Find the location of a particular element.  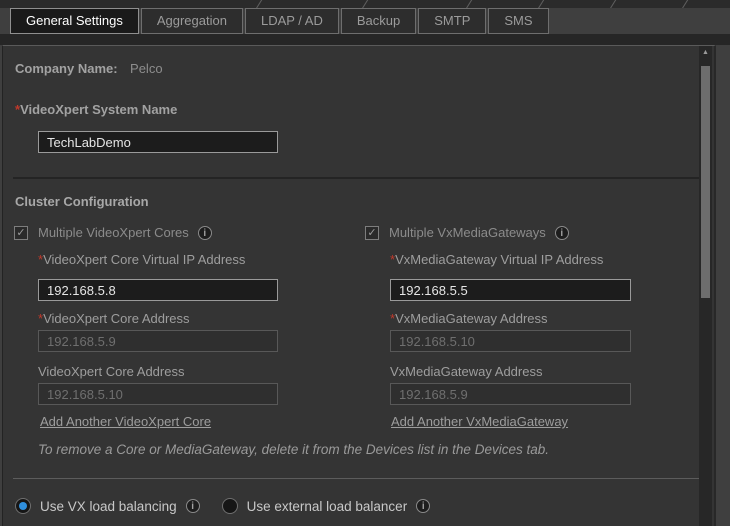

scroll-up-arrow-icon: ▲ is located at coordinates (705, 52).